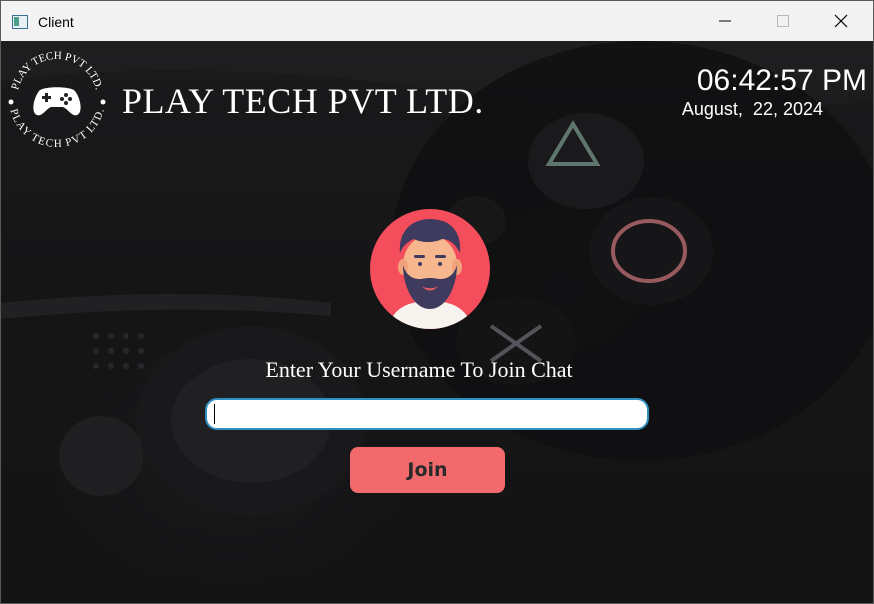 The height and width of the screenshot is (604, 874). Describe the element at coordinates (427, 470) in the screenshot. I see `join-button: Join` at that location.